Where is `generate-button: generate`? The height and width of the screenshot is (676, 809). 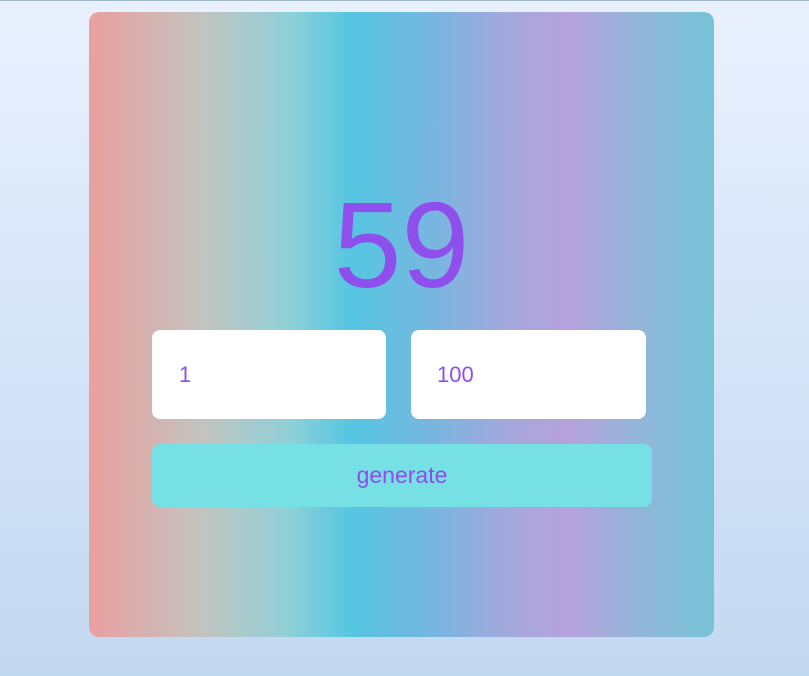
generate-button: generate is located at coordinates (402, 475).